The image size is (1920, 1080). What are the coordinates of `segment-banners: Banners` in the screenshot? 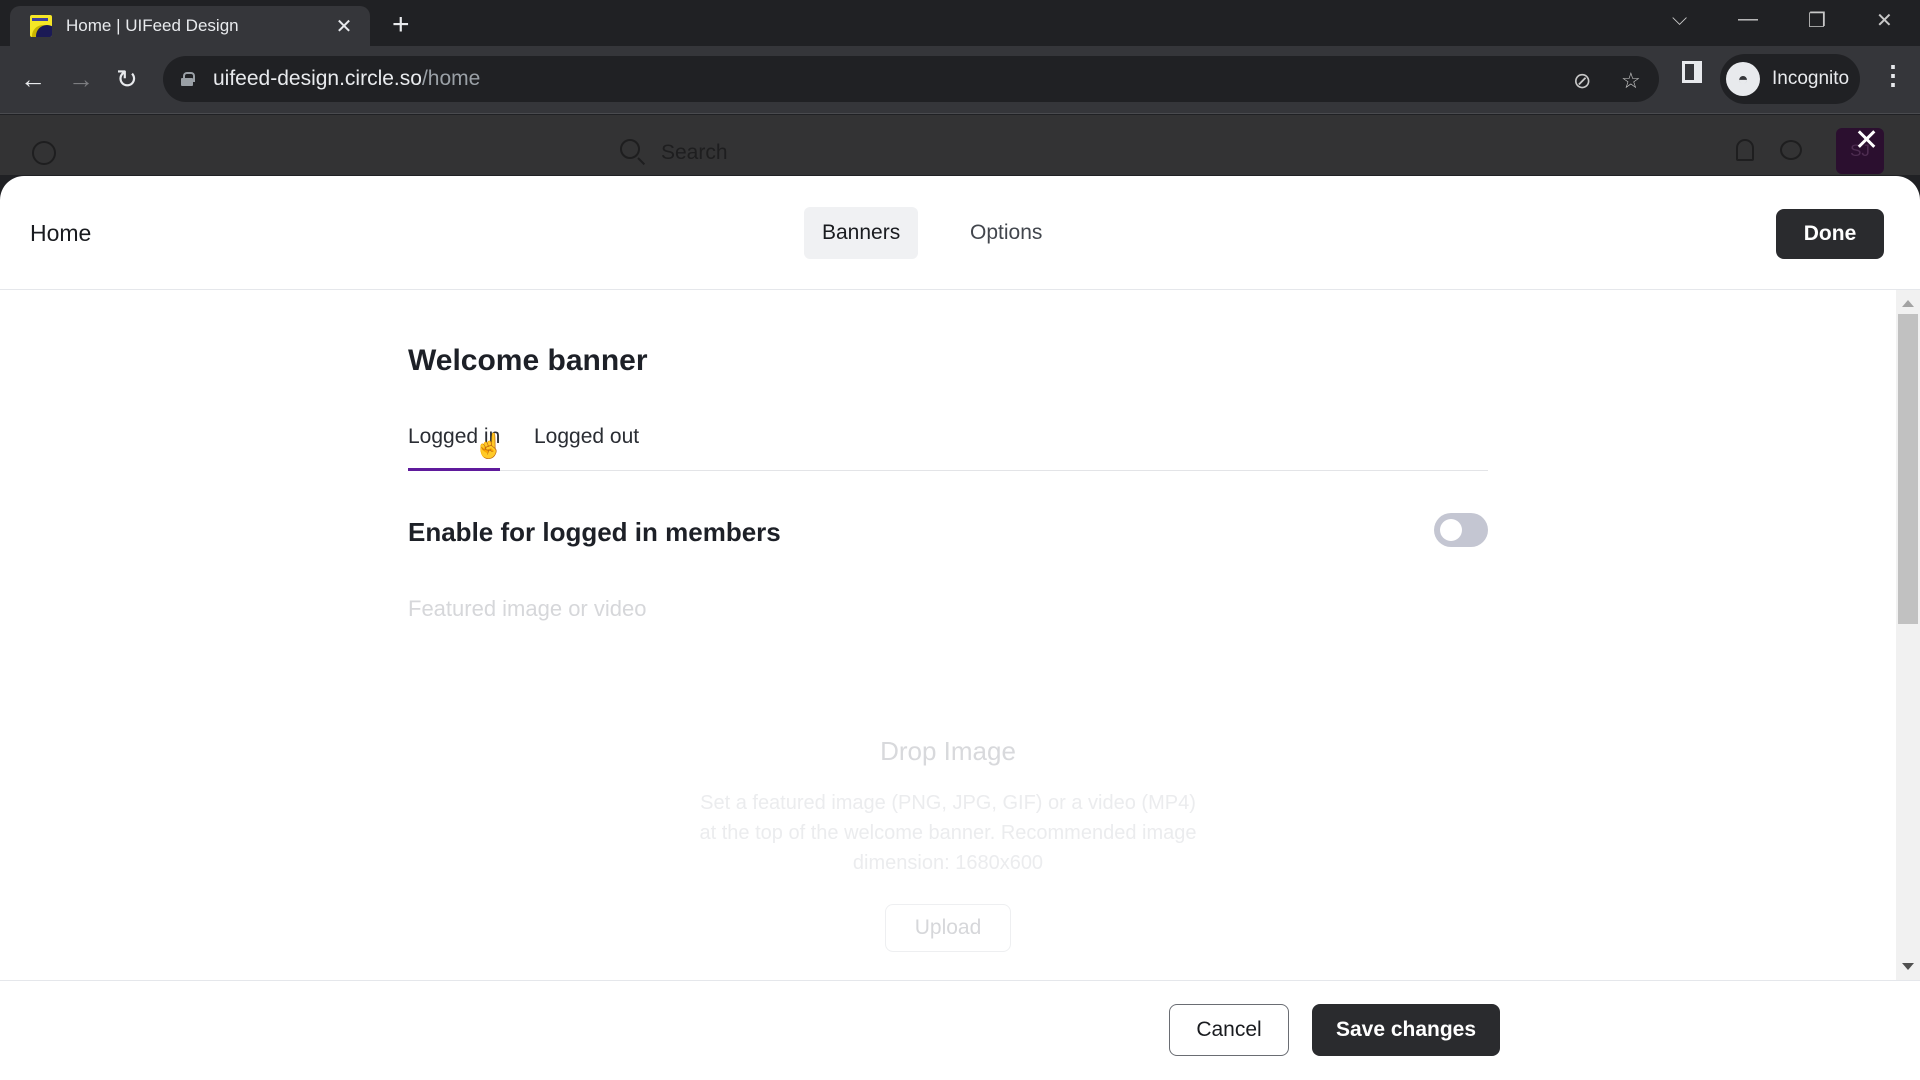 It's located at (861, 233).